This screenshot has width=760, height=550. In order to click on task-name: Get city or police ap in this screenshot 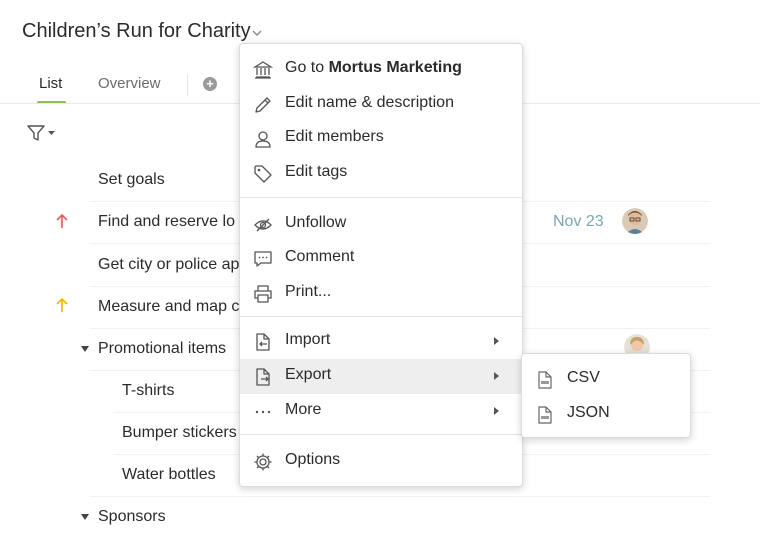, I will do `click(168, 265)`.